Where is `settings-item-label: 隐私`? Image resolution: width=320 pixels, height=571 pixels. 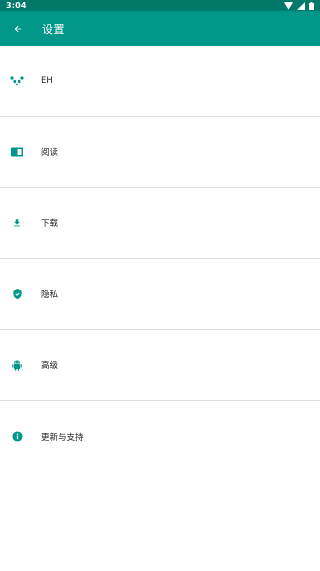 settings-item-label: 隐私 is located at coordinates (50, 295).